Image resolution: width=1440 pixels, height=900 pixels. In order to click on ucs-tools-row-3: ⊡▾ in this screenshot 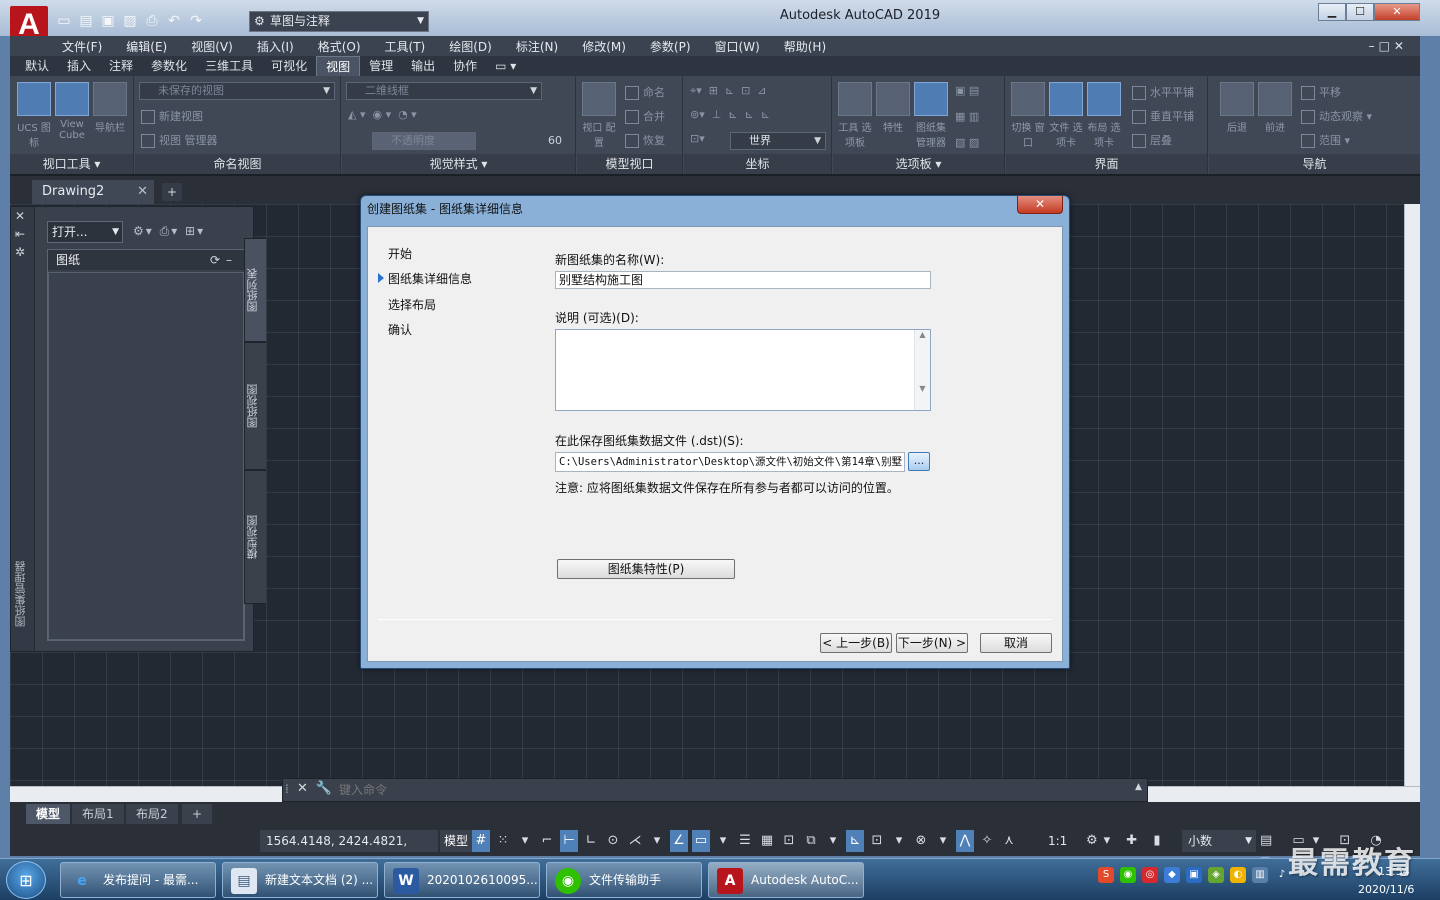, I will do `click(697, 138)`.